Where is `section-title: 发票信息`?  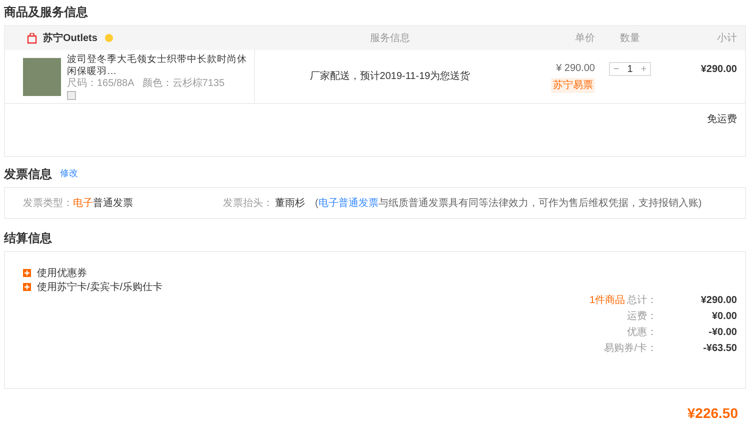 section-title: 发票信息 is located at coordinates (28, 174).